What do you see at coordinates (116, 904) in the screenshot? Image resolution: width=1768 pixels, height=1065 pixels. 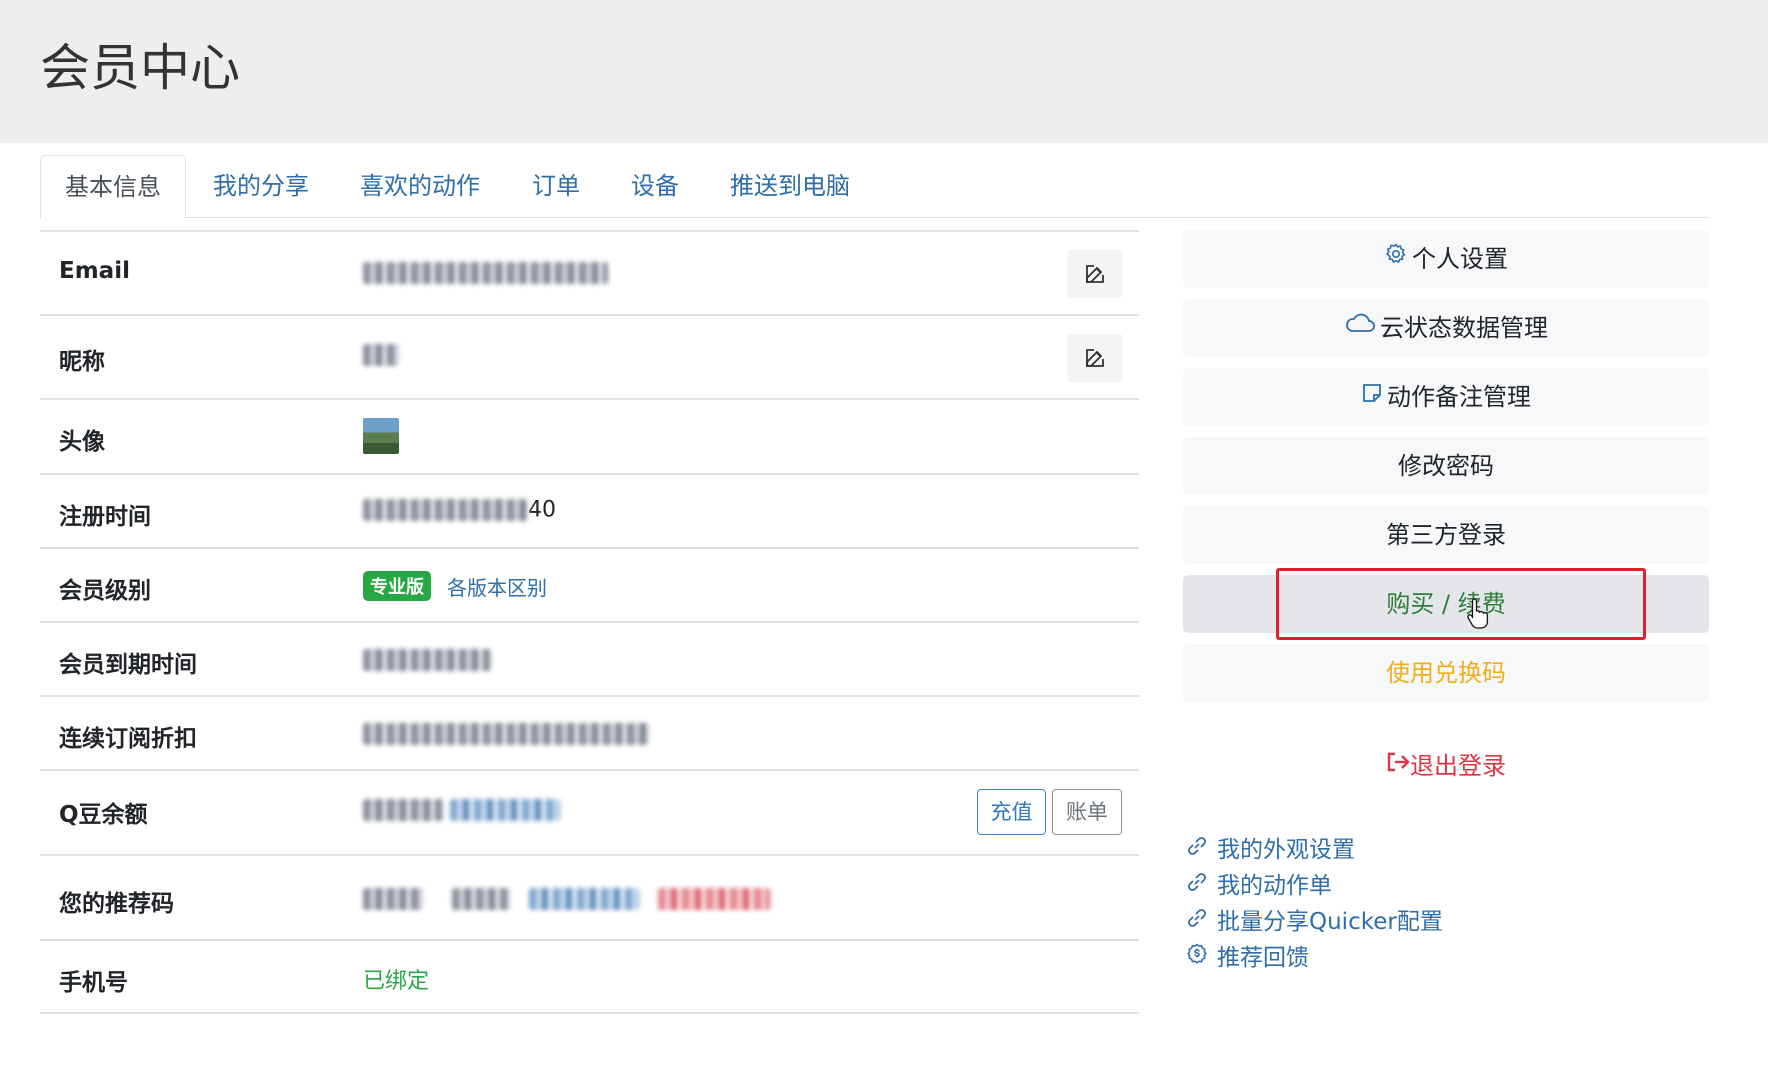 I see `referral-label: 您的推荐码` at bounding box center [116, 904].